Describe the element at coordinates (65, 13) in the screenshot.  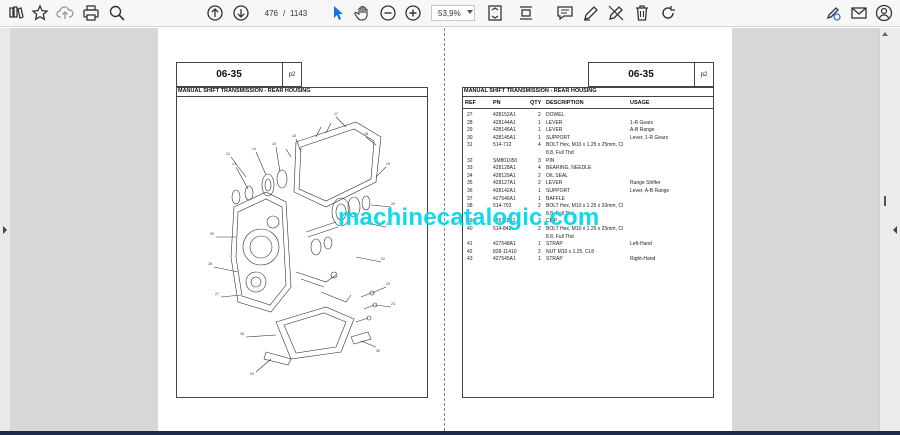
I see `upload-cloud-icon` at that location.